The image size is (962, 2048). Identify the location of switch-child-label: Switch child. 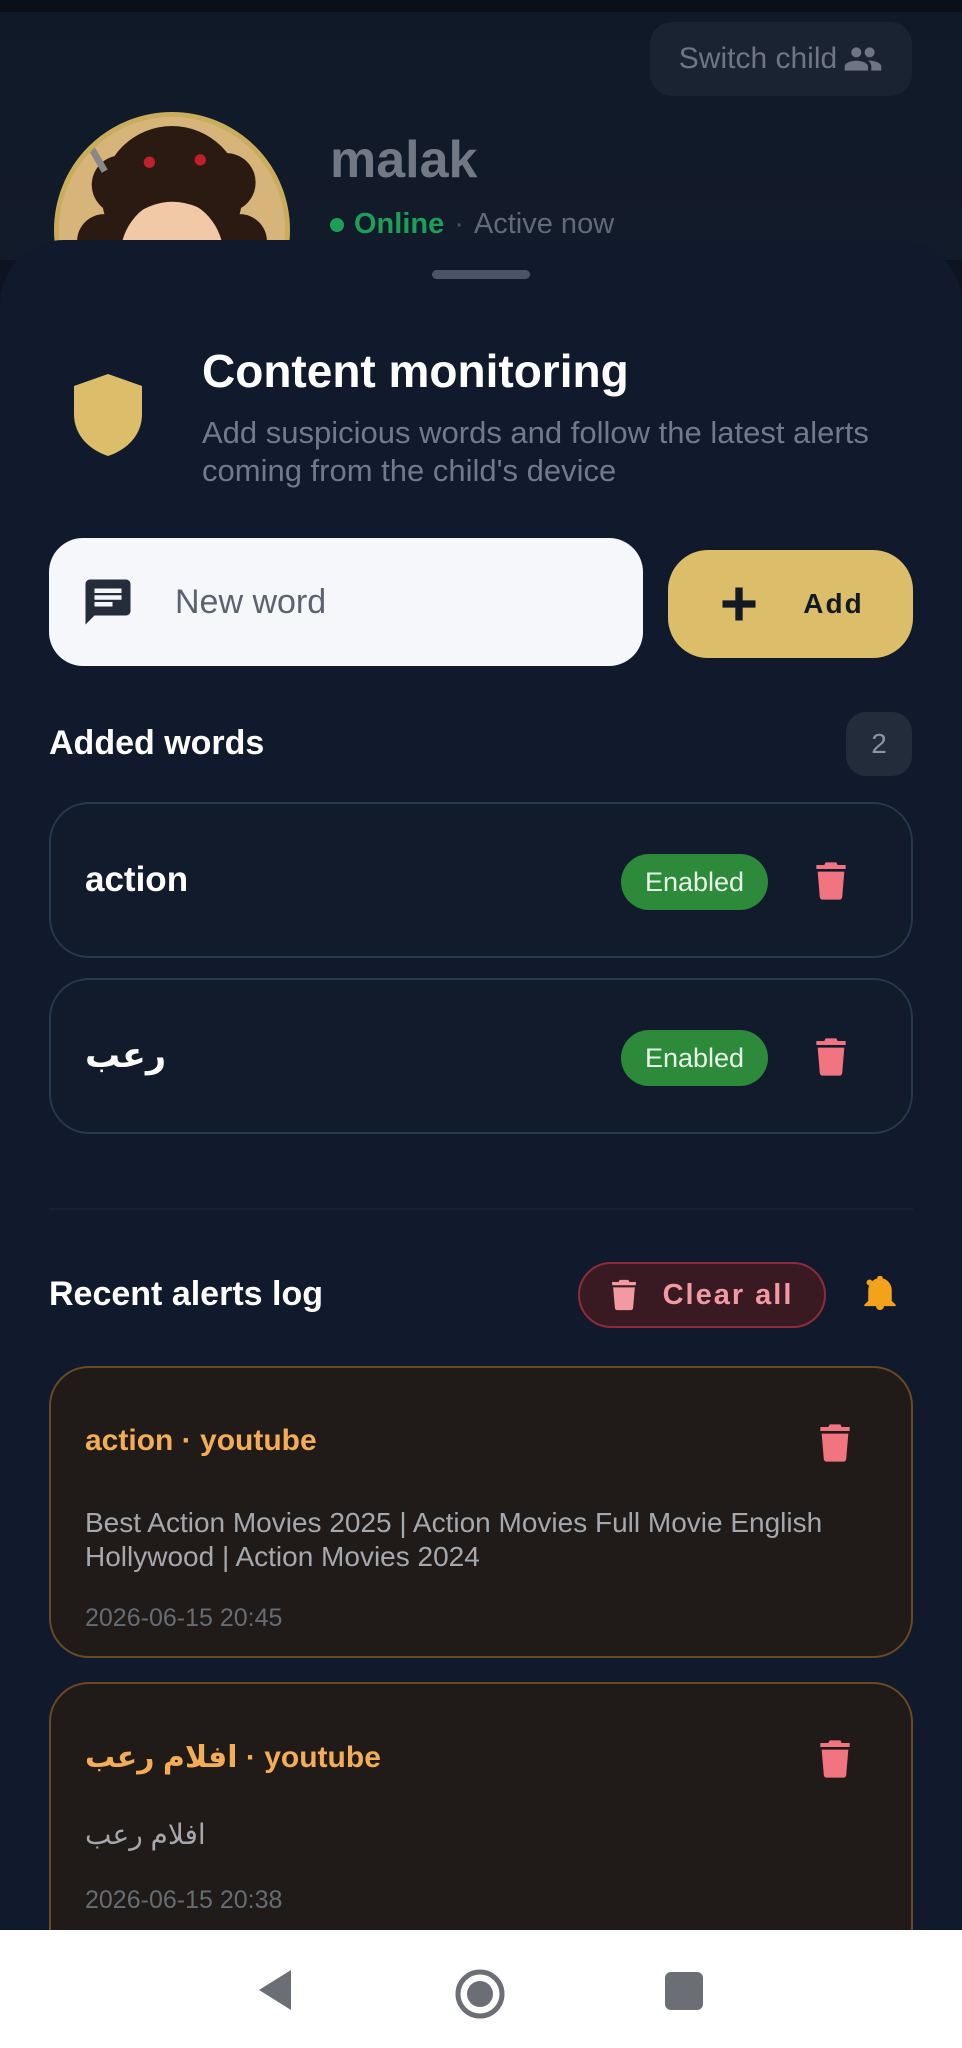
(758, 58).